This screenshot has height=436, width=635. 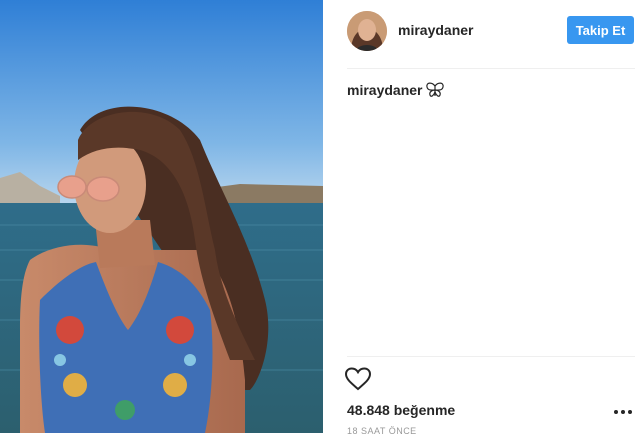 I want to click on header-divider, so click(x=491, y=68).